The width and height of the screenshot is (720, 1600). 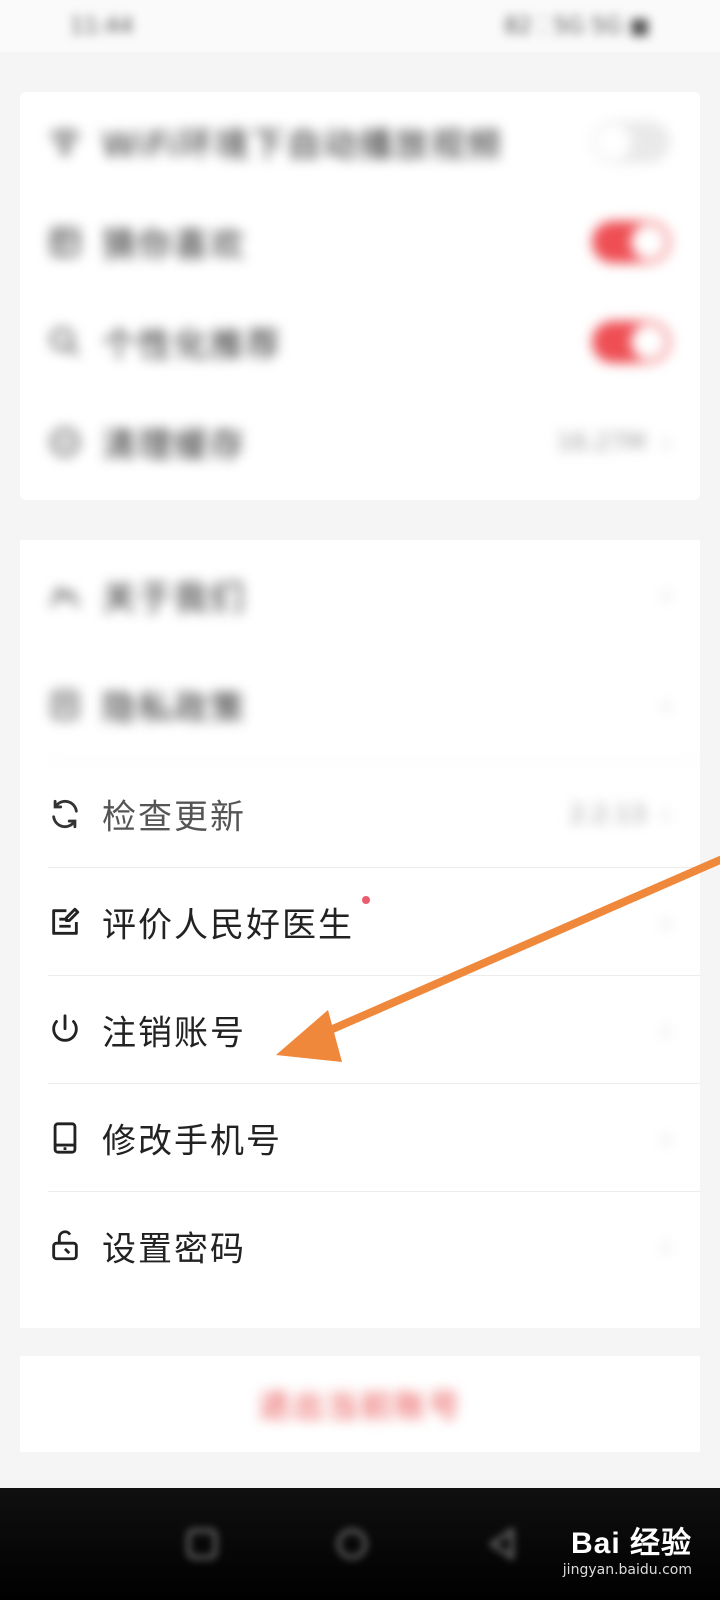 What do you see at coordinates (192, 345) in the screenshot?
I see `setting-label: 个性化推荐` at bounding box center [192, 345].